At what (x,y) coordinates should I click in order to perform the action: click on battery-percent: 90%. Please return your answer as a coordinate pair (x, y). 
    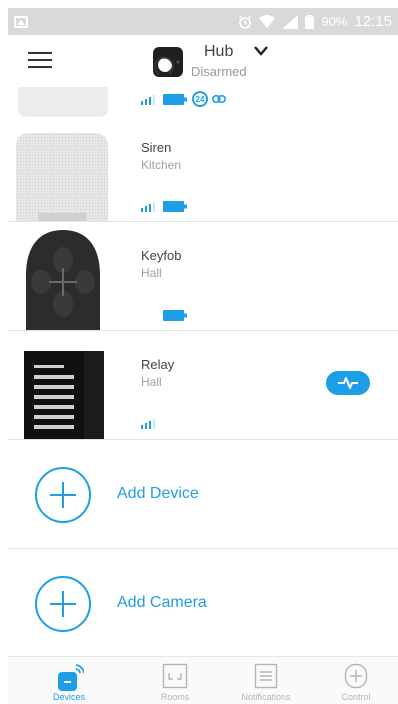
    Looking at the image, I should click on (334, 21).